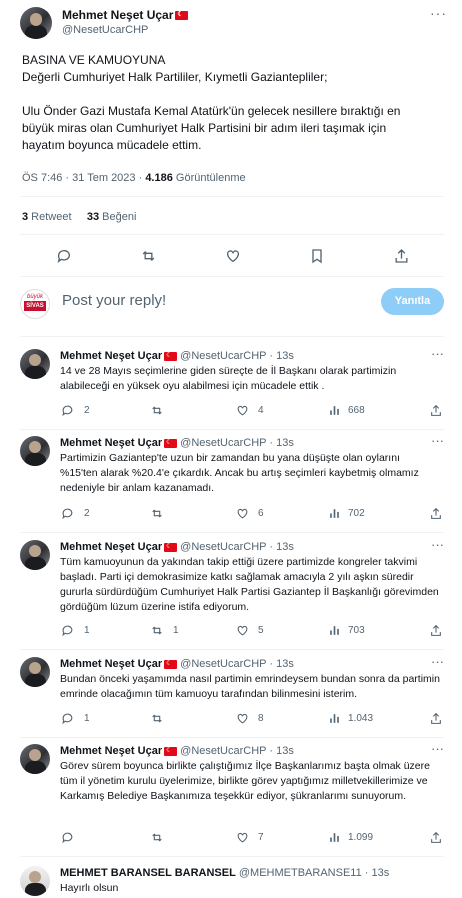 The image size is (462, 898). I want to click on author-handle: @NesetUcarCHP, so click(105, 30).